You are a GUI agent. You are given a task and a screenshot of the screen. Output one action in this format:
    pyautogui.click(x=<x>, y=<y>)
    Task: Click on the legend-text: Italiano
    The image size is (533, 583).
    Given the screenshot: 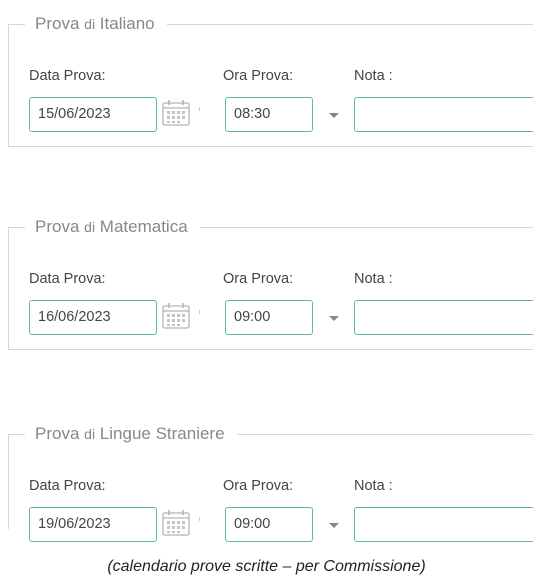 What is the action you would take?
    pyautogui.click(x=127, y=23)
    